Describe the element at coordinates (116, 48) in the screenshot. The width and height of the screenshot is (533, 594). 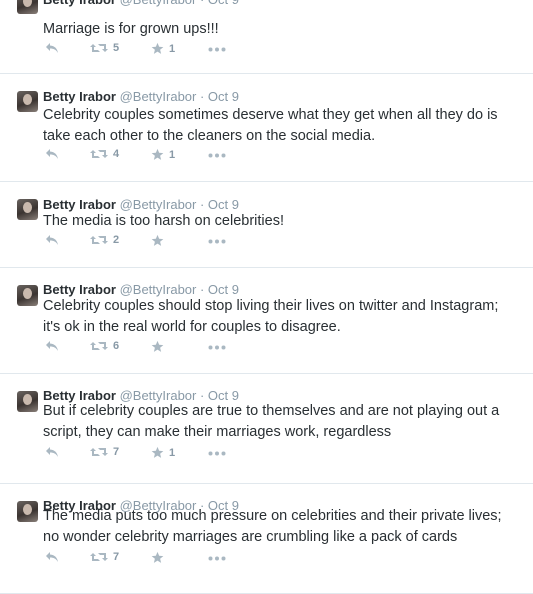
I see `retweet-count: 5` at that location.